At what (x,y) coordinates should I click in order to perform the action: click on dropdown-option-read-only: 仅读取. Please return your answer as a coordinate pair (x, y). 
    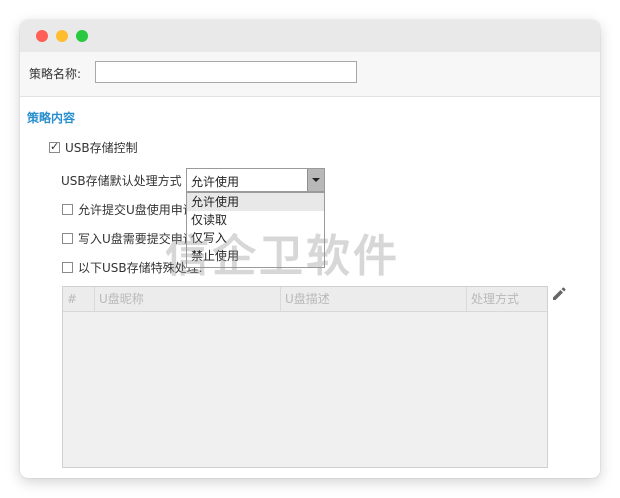
    Looking at the image, I should click on (255, 220).